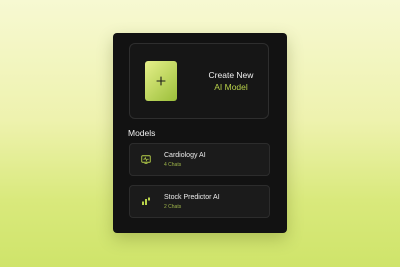 Image resolution: width=400 pixels, height=267 pixels. I want to click on create-new-model-button: Create New AI Model, so click(199, 81).